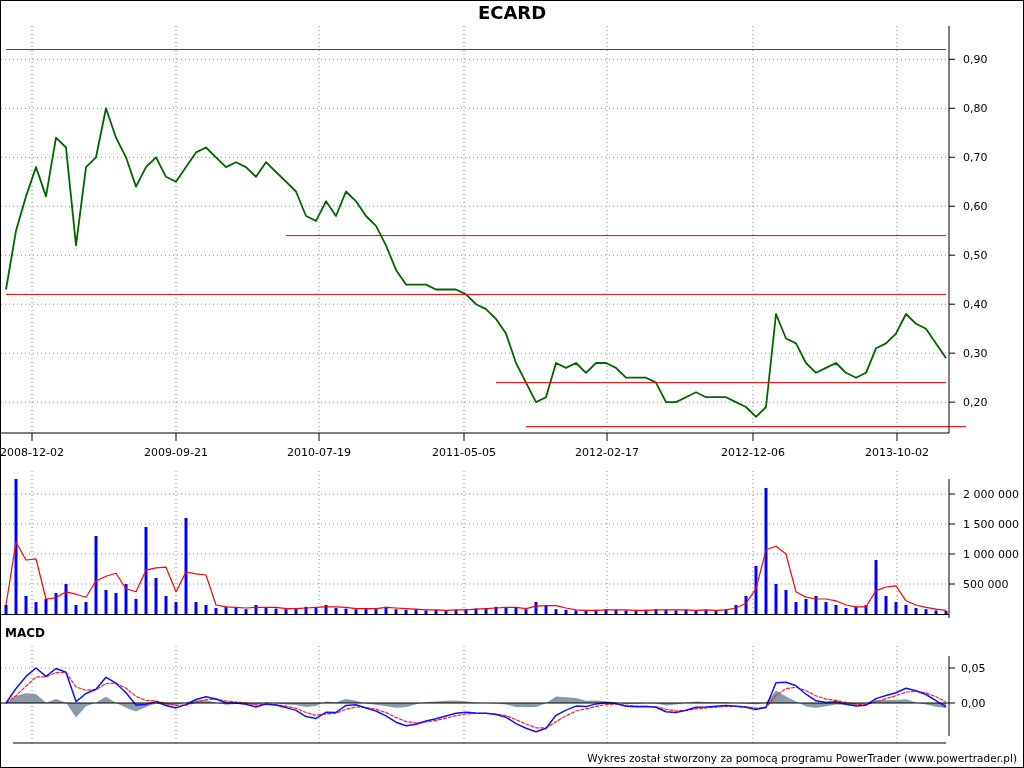 This screenshot has width=1024, height=768. Describe the element at coordinates (975, 109) in the screenshot. I see `price-label: 0,80` at that location.